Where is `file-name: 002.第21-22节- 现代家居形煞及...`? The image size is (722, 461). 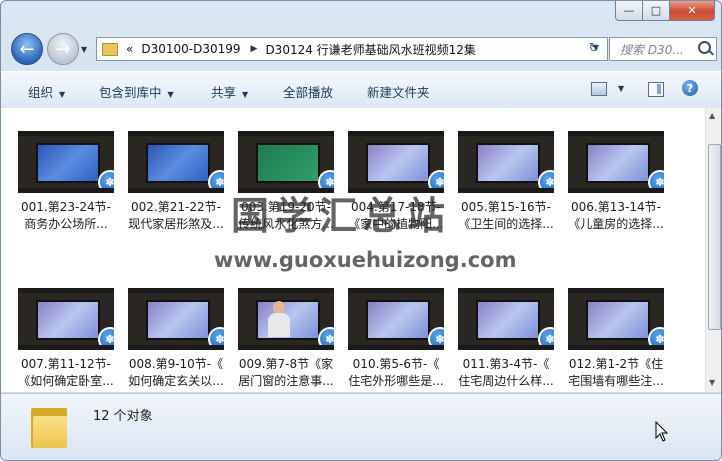 file-name: 002.第21-22节- 现代家居形煞及... is located at coordinates (176, 216).